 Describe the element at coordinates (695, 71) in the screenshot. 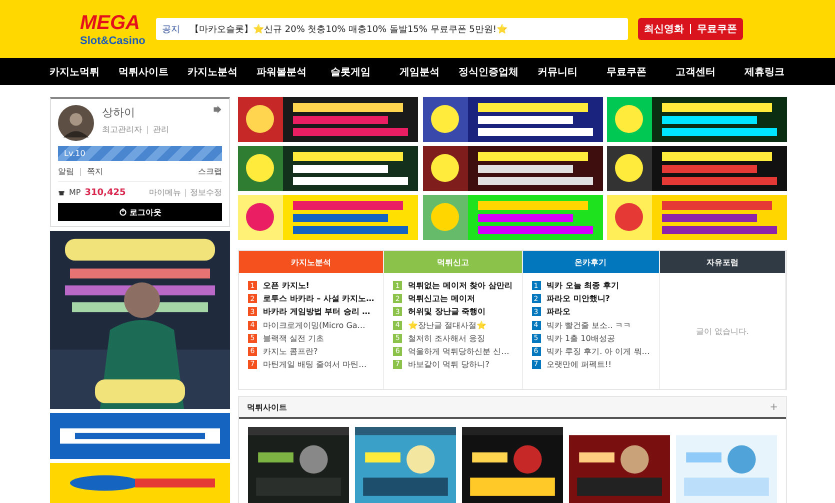

I see `nav-item: 고객센터` at that location.